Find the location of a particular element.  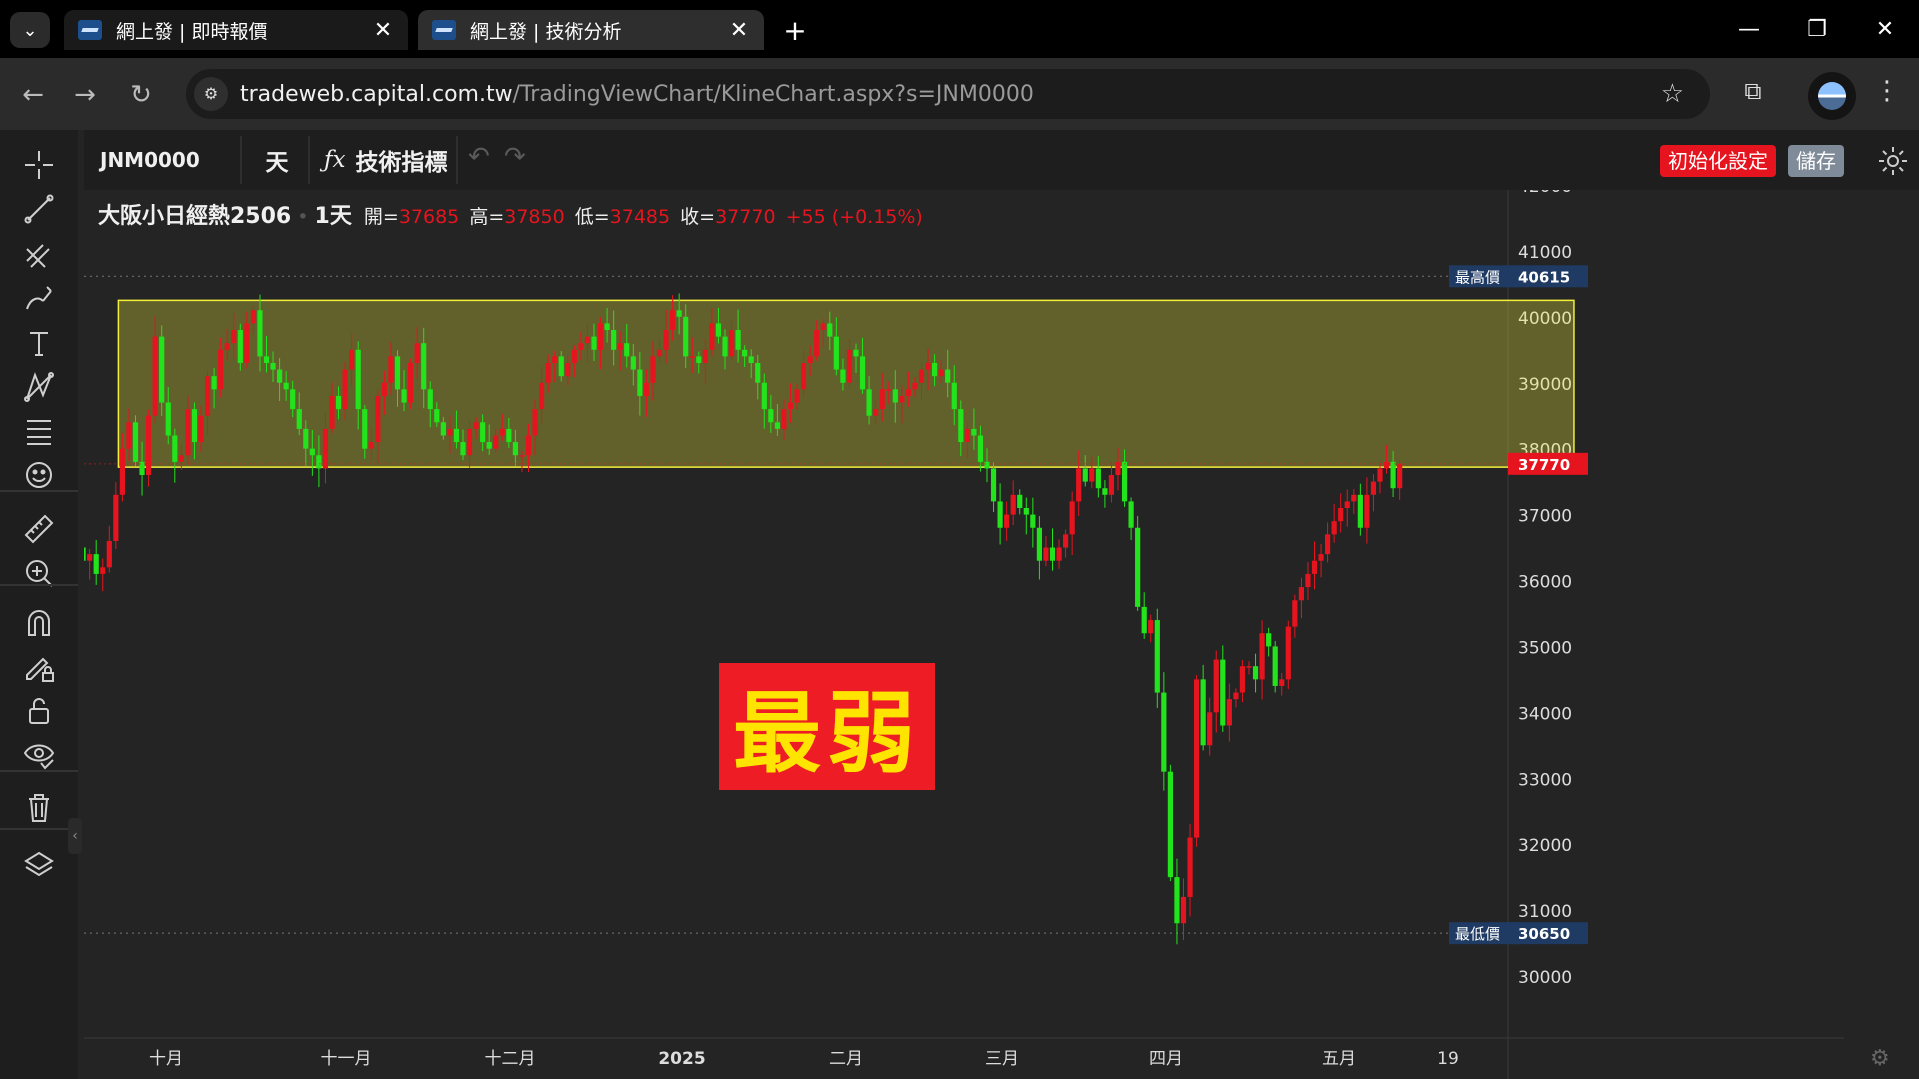

interval-selector: 天 is located at coordinates (277, 160).